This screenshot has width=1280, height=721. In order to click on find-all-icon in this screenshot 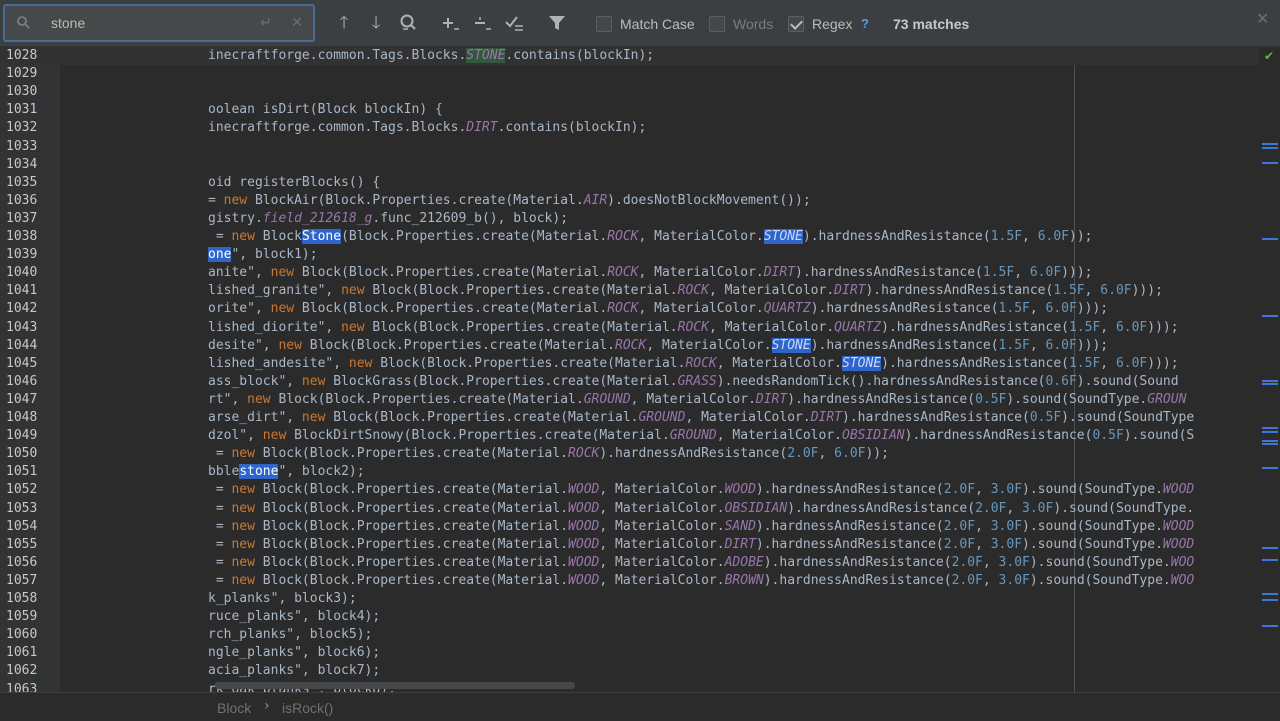, I will do `click(408, 23)`.